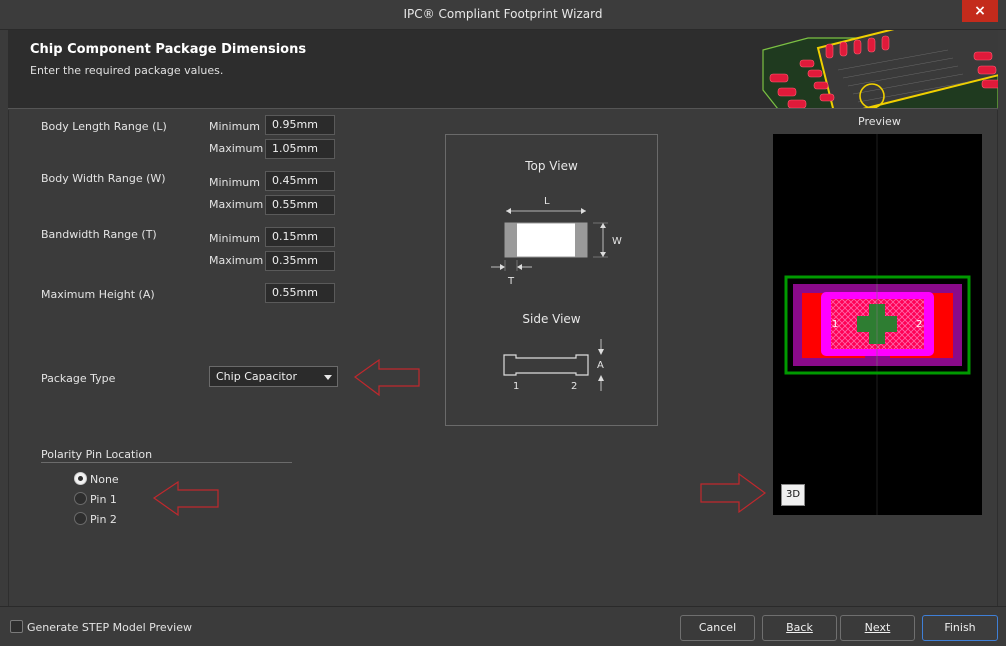 This screenshot has width=1006, height=646. I want to click on polarity-option-label: Pin 2, so click(103, 519).